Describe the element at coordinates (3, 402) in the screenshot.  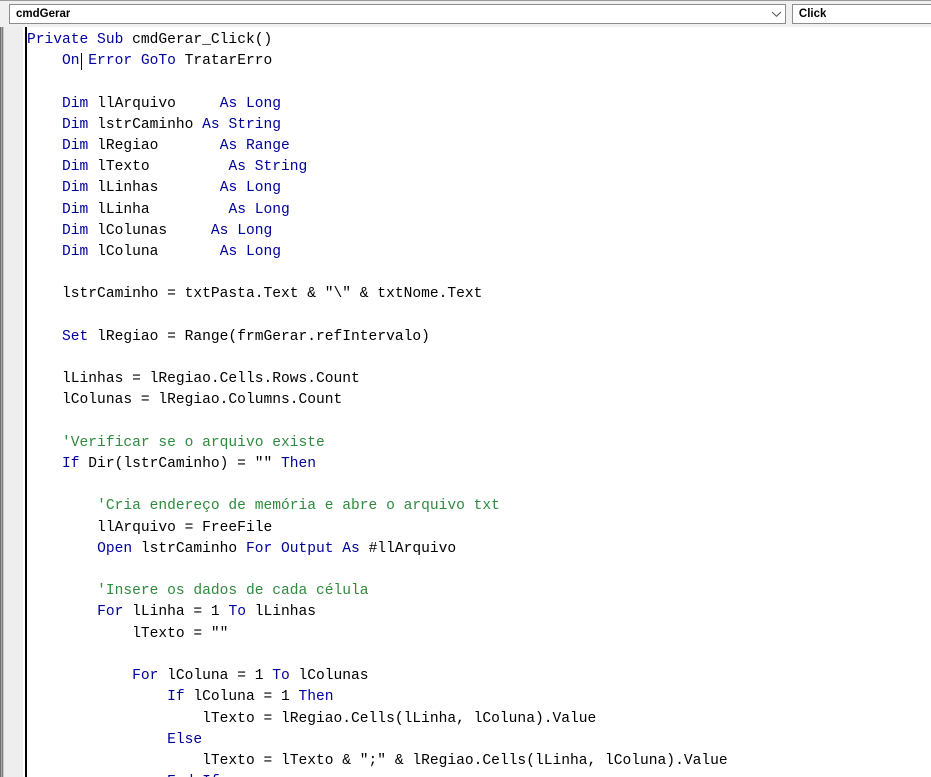
I see `gutter-edge-line` at that location.